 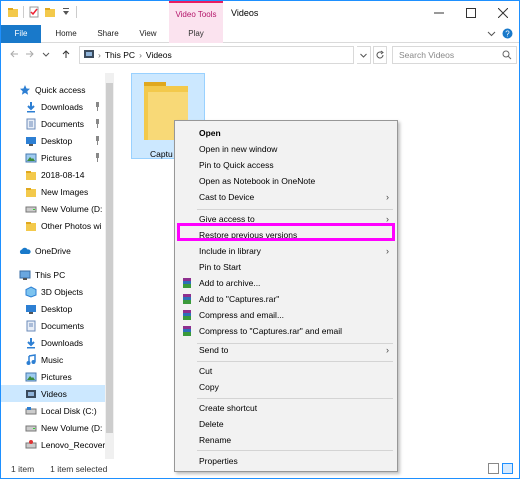 I want to click on ribbon-right-controls: ?, so click(x=500, y=34).